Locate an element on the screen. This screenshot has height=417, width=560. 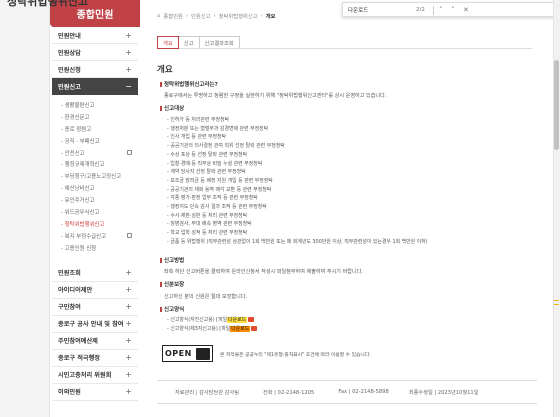
sidebar-item-label: 시민고충처리 위원회 is located at coordinates (85, 376).